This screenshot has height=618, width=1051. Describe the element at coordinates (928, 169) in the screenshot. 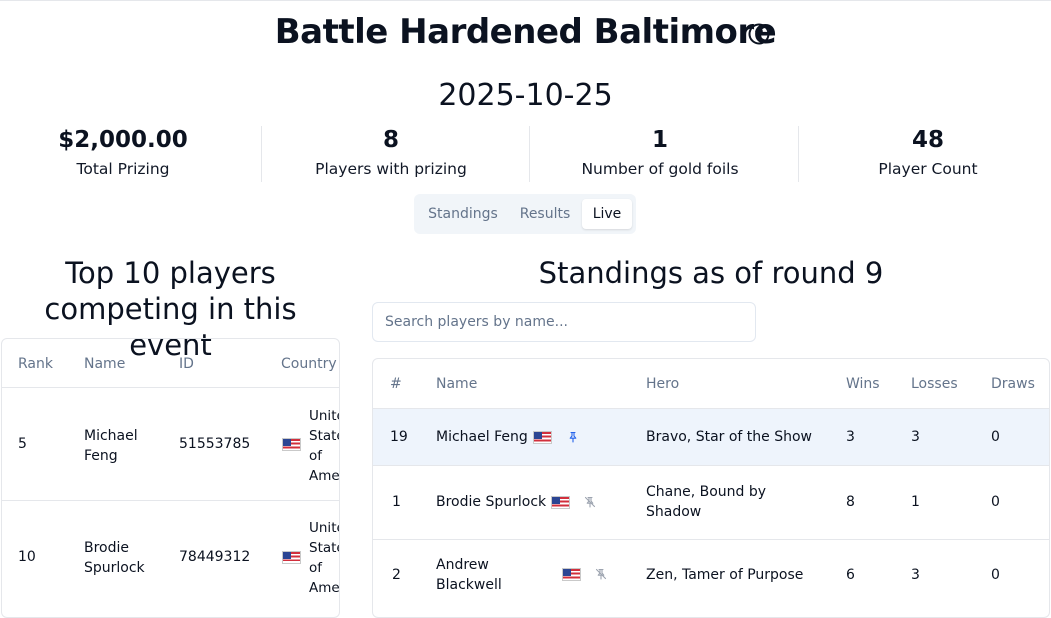

I see `stat-label: Player Count` at that location.